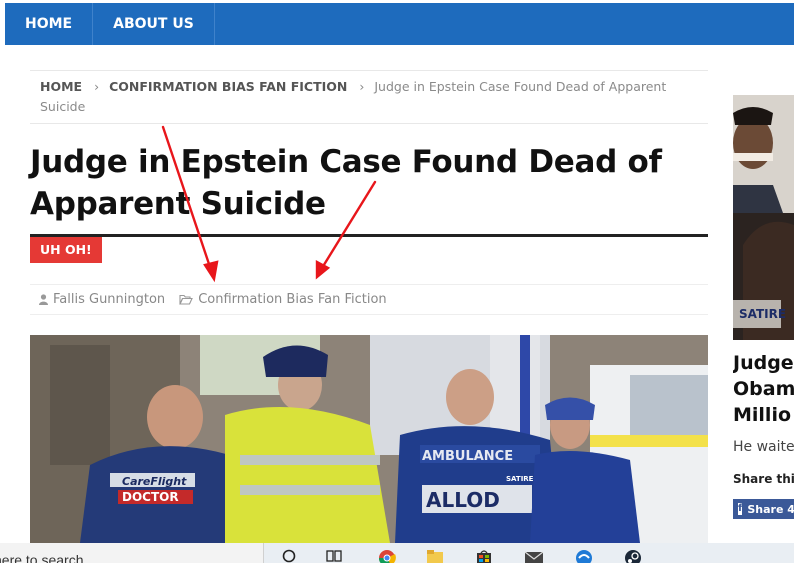  Describe the element at coordinates (61, 86) in the screenshot. I see `breadcrumb-home: HOME` at that location.